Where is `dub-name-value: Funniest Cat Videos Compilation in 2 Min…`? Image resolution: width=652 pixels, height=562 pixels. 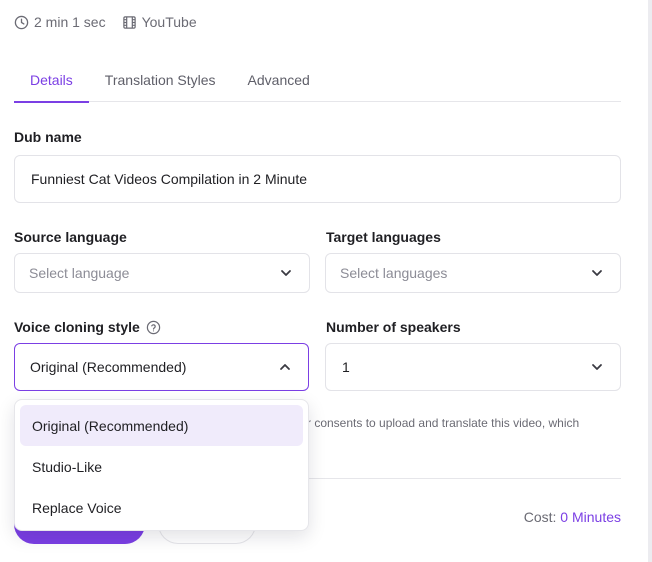 dub-name-value: Funniest Cat Videos Compilation in 2 Min… is located at coordinates (169, 179).